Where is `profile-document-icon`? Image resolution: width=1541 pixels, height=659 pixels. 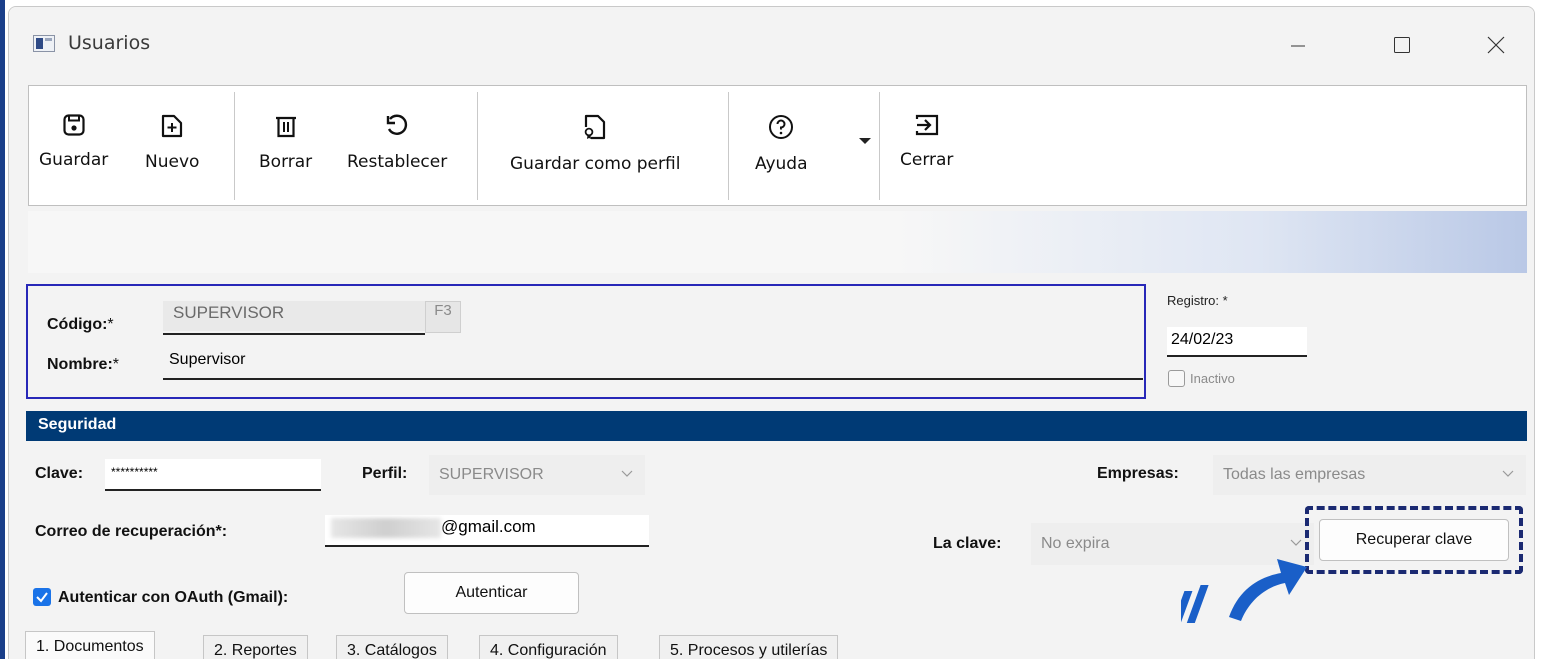
profile-document-icon is located at coordinates (595, 127).